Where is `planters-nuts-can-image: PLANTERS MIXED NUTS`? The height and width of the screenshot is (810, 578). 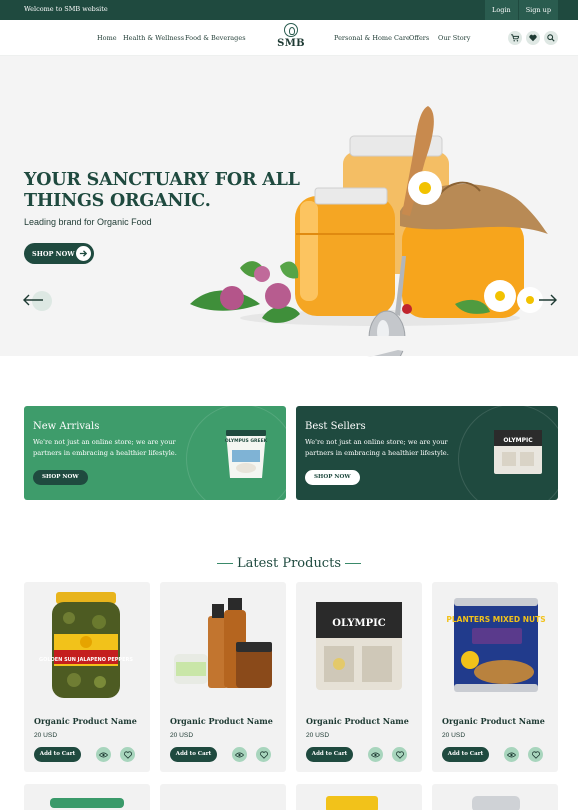 planters-nuts-can-image: PLANTERS MIXED NUTS is located at coordinates (496, 645).